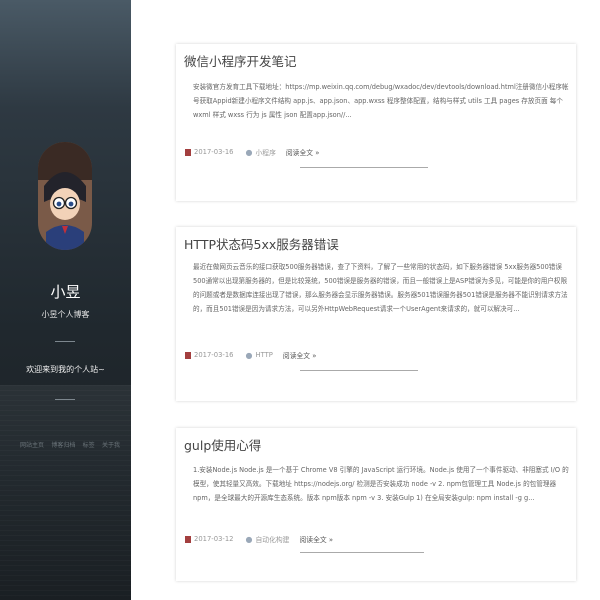  Describe the element at coordinates (65, 492) in the screenshot. I see `sidebar-sea-background` at that location.